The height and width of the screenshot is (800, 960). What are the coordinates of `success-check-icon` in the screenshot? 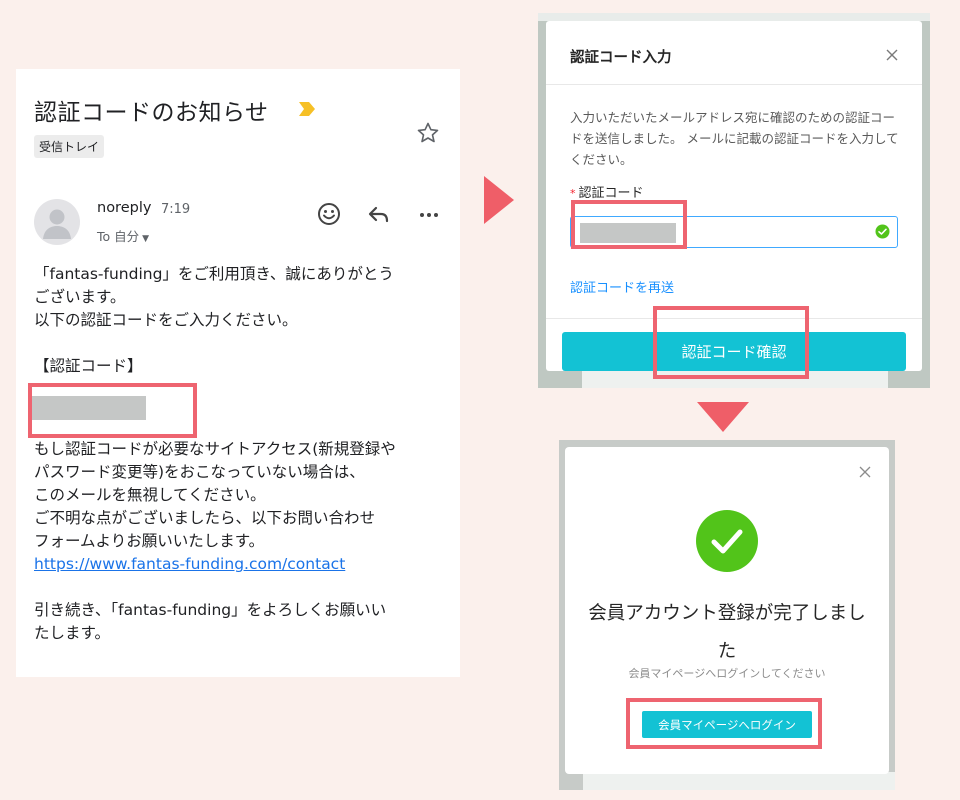 It's located at (727, 541).